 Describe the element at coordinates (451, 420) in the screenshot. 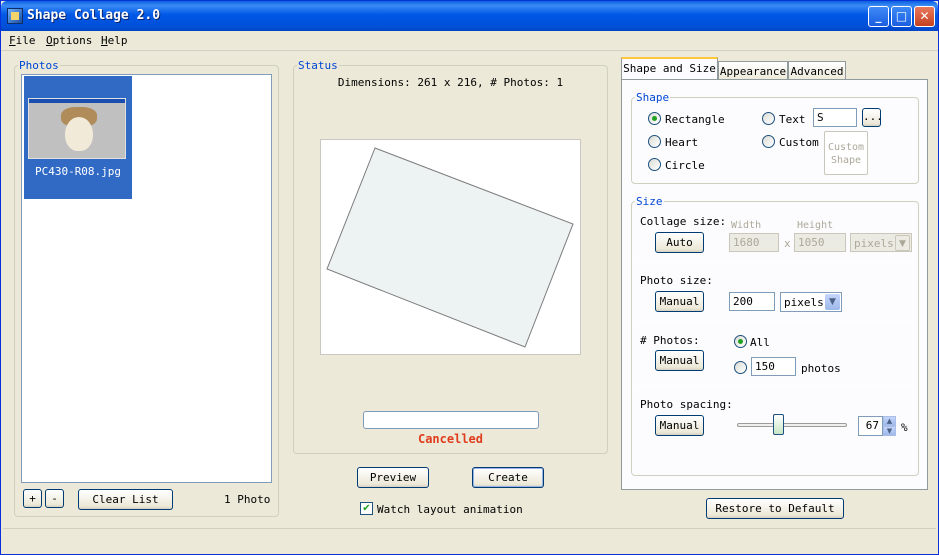

I see `progress-bar` at that location.